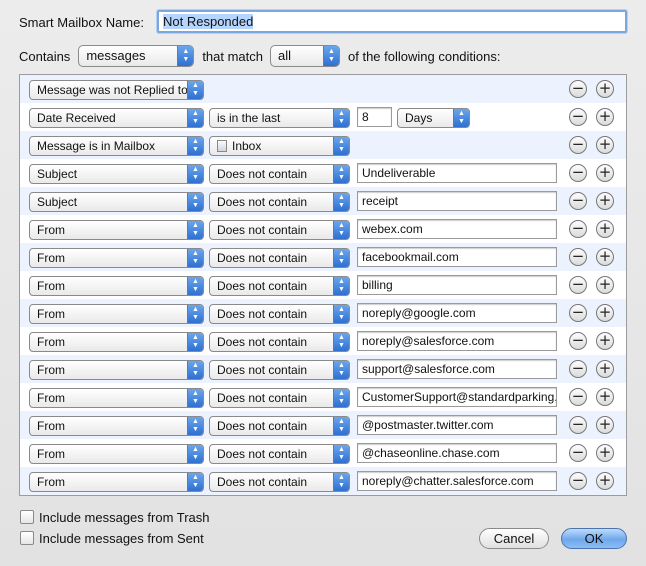 The width and height of the screenshot is (646, 566). I want to click on include-trash-checkbox, so click(27, 517).